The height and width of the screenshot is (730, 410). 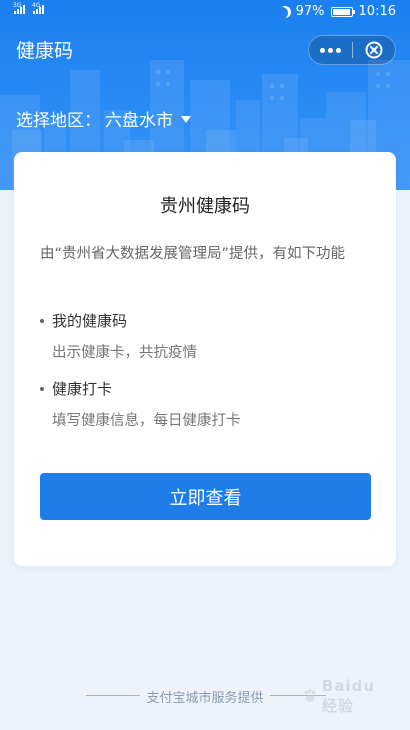 I want to click on region-label: 选择地区：, so click(x=58, y=121).